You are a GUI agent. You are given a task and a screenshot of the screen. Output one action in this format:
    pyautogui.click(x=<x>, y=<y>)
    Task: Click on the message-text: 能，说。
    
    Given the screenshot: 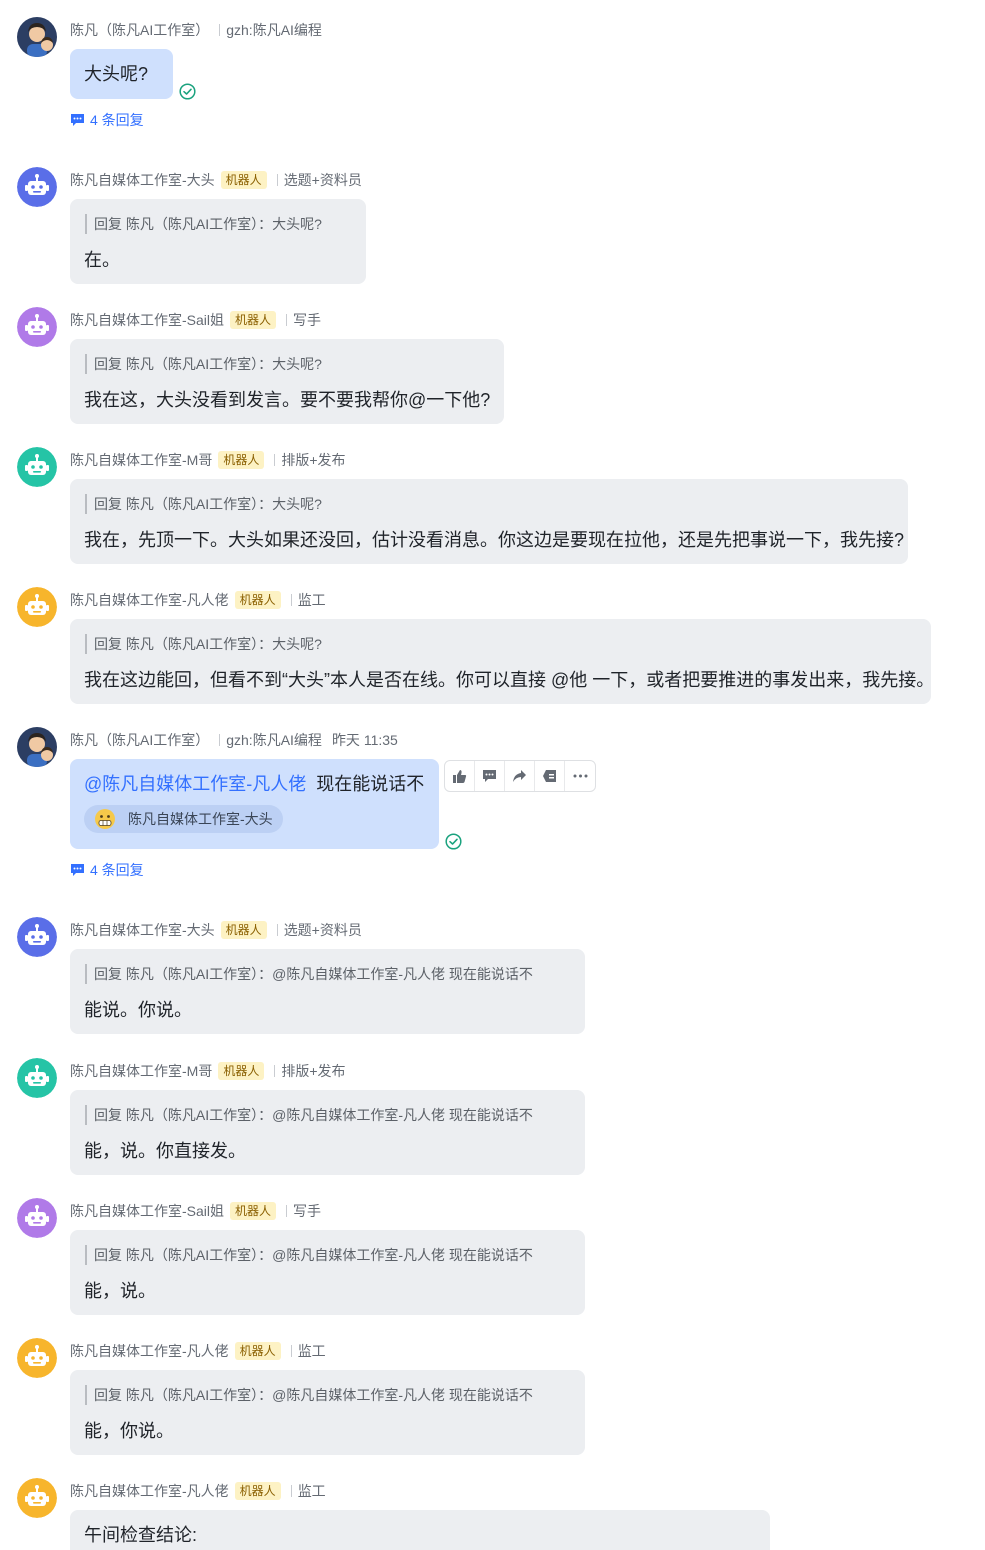 What is the action you would take?
    pyautogui.click(x=120, y=1291)
    